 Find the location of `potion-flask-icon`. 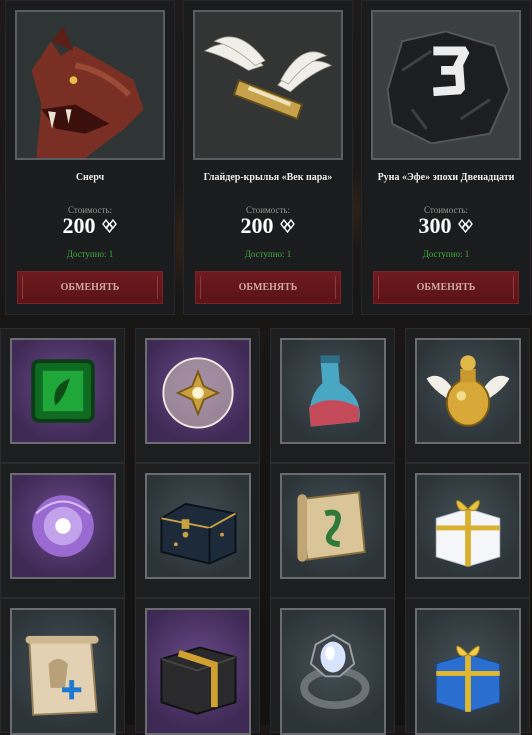

potion-flask-icon is located at coordinates (334, 391).